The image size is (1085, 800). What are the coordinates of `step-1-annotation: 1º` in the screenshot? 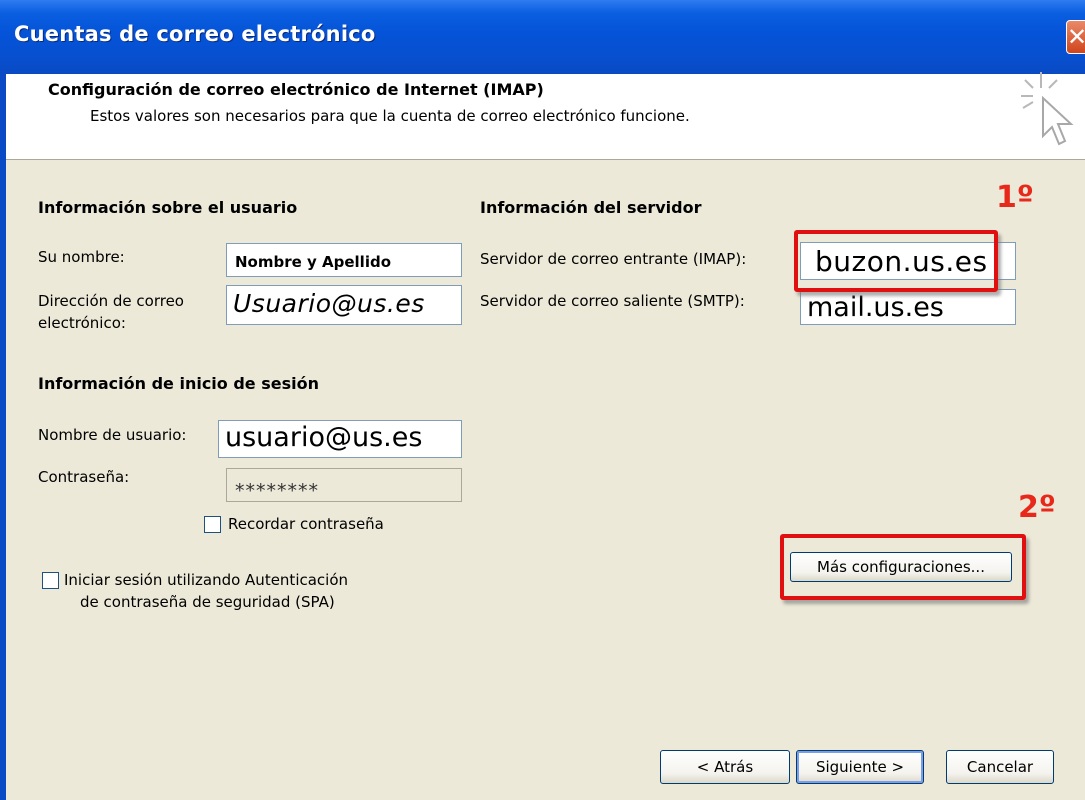 It's located at (1015, 197).